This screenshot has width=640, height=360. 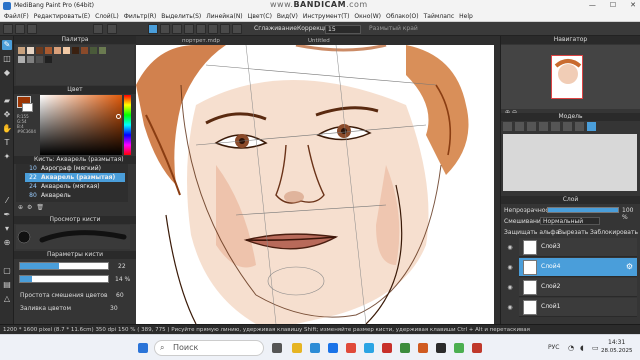 What do you see at coordinates (201, 41) in the screenshot?
I see `tab-portrait: портрет.mdp` at bounding box center [201, 41].